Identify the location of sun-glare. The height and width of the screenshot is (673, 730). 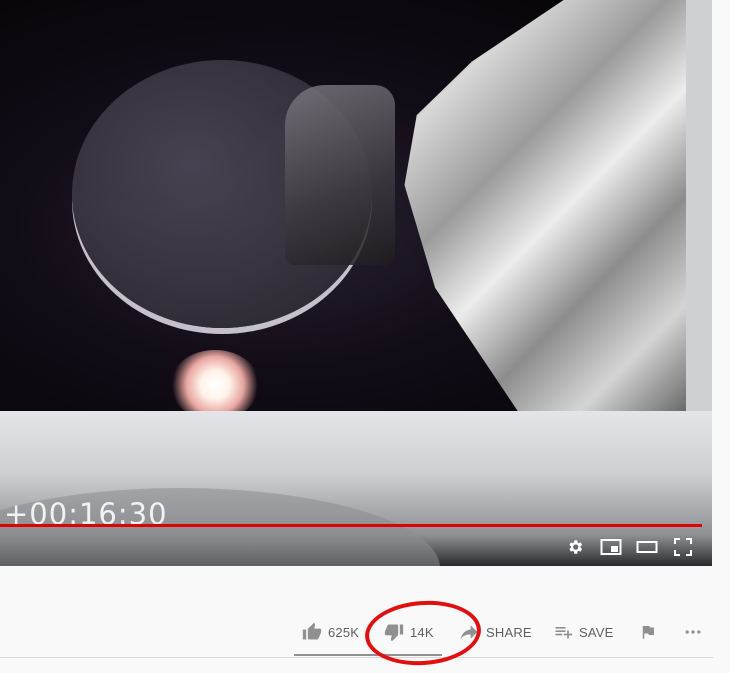
(215, 380).